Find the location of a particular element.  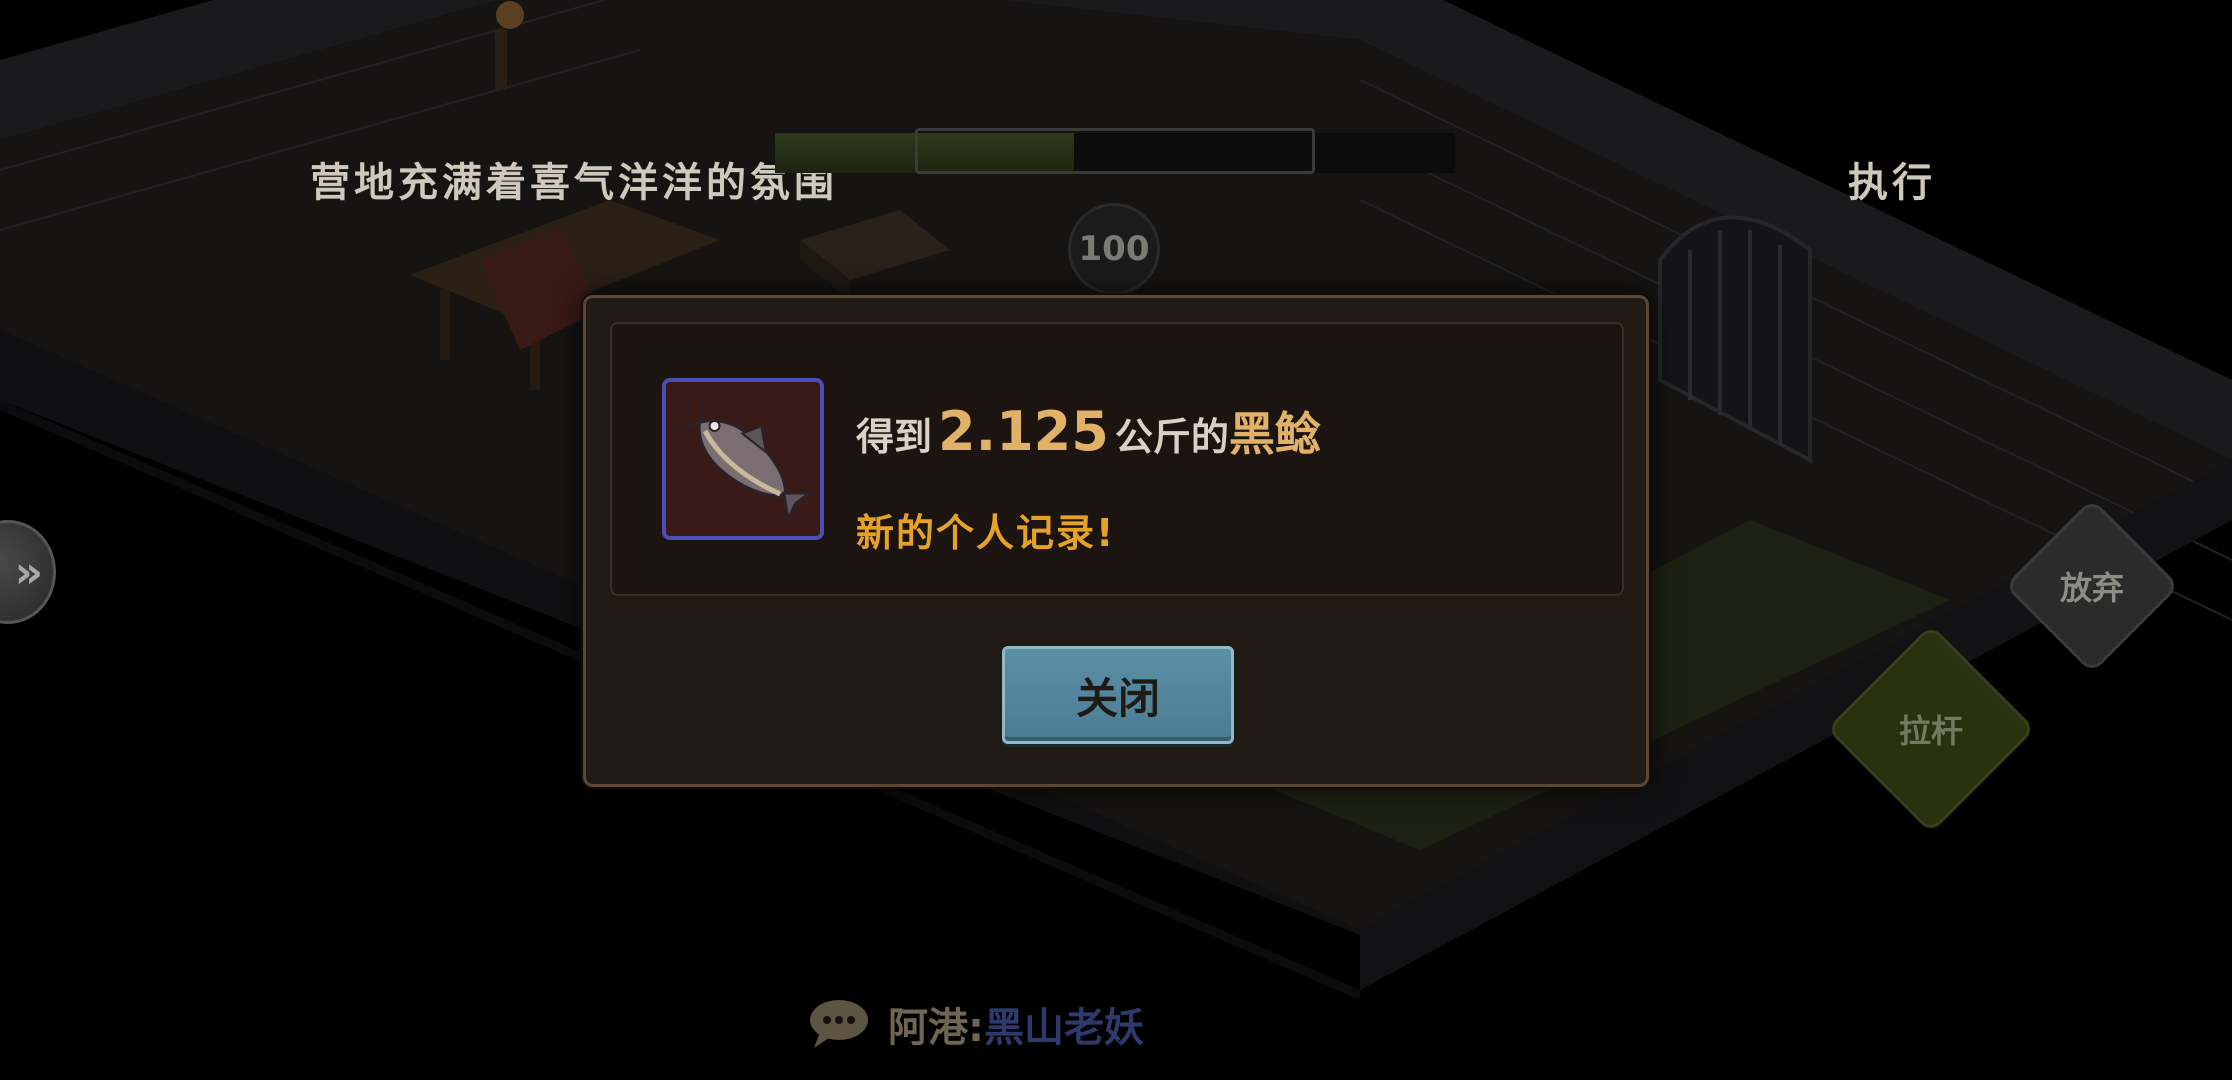

catch-summary: 得到 2.125 公斤的 黑鲶 is located at coordinates (1088, 431).